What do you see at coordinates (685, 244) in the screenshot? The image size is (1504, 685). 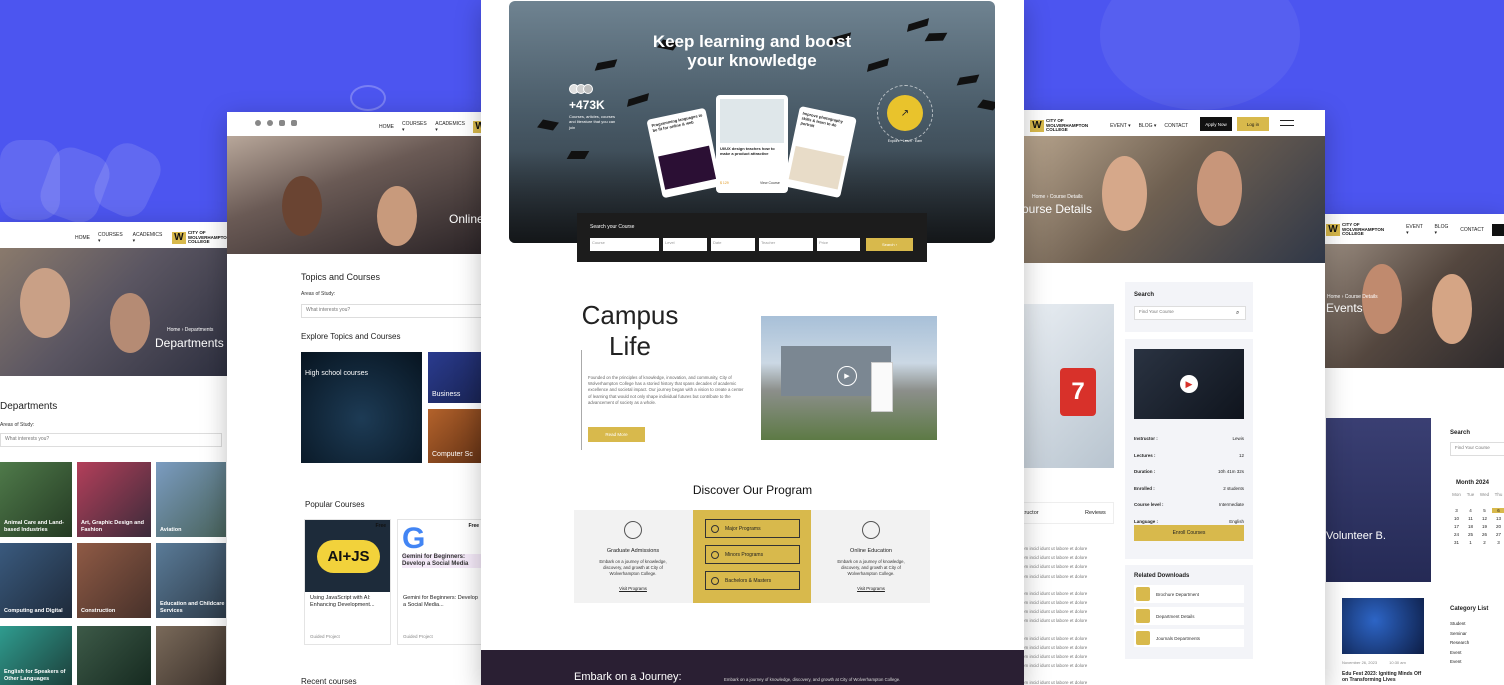 I see `search-field-level: Level` at bounding box center [685, 244].